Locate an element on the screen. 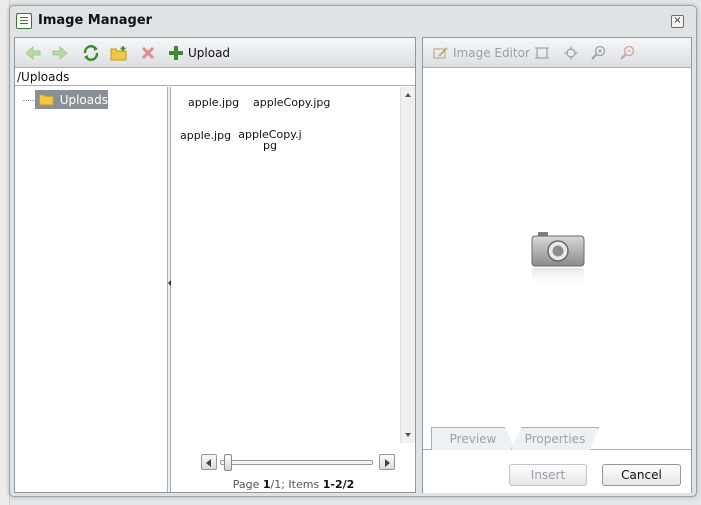 The image size is (701, 505). dialog-title: Image Manager is located at coordinates (95, 20).